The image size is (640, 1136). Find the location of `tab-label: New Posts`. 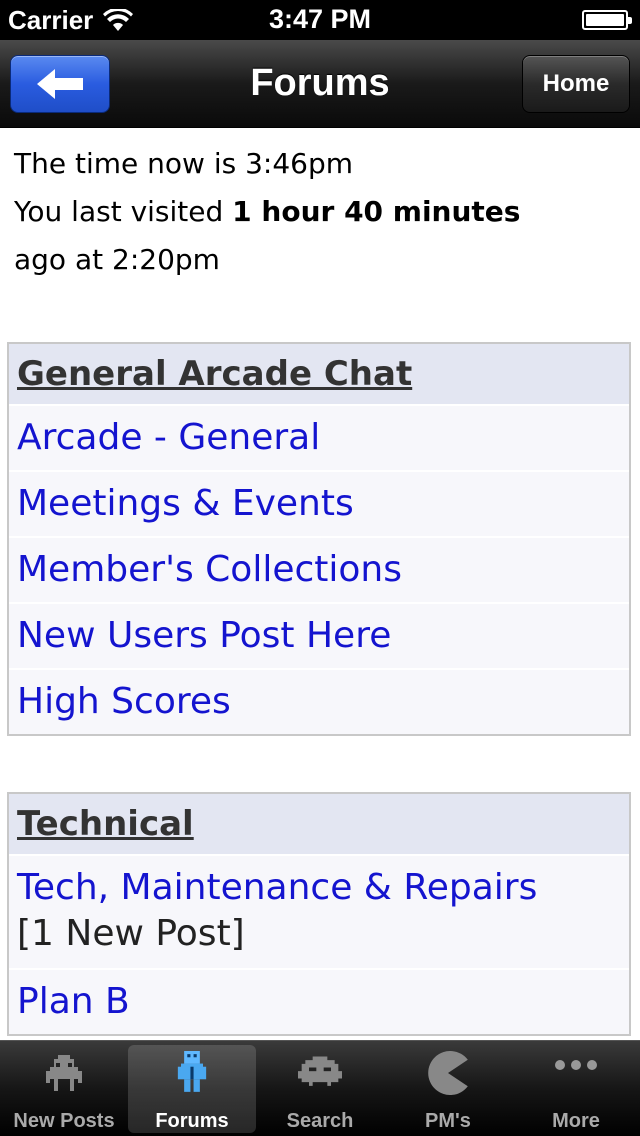

tab-label: New Posts is located at coordinates (64, 1121).